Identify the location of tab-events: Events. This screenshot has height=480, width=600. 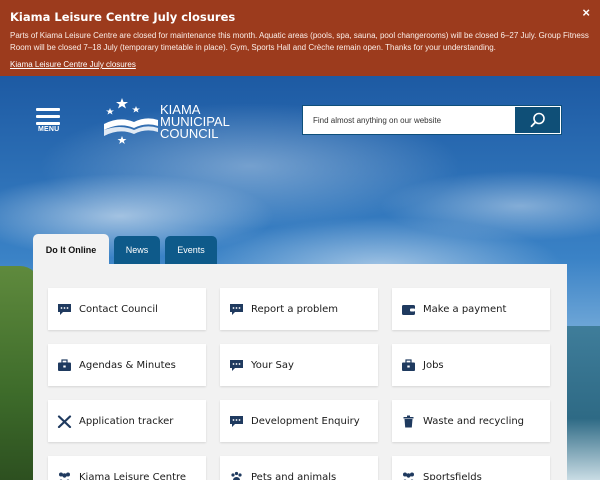
(191, 250).